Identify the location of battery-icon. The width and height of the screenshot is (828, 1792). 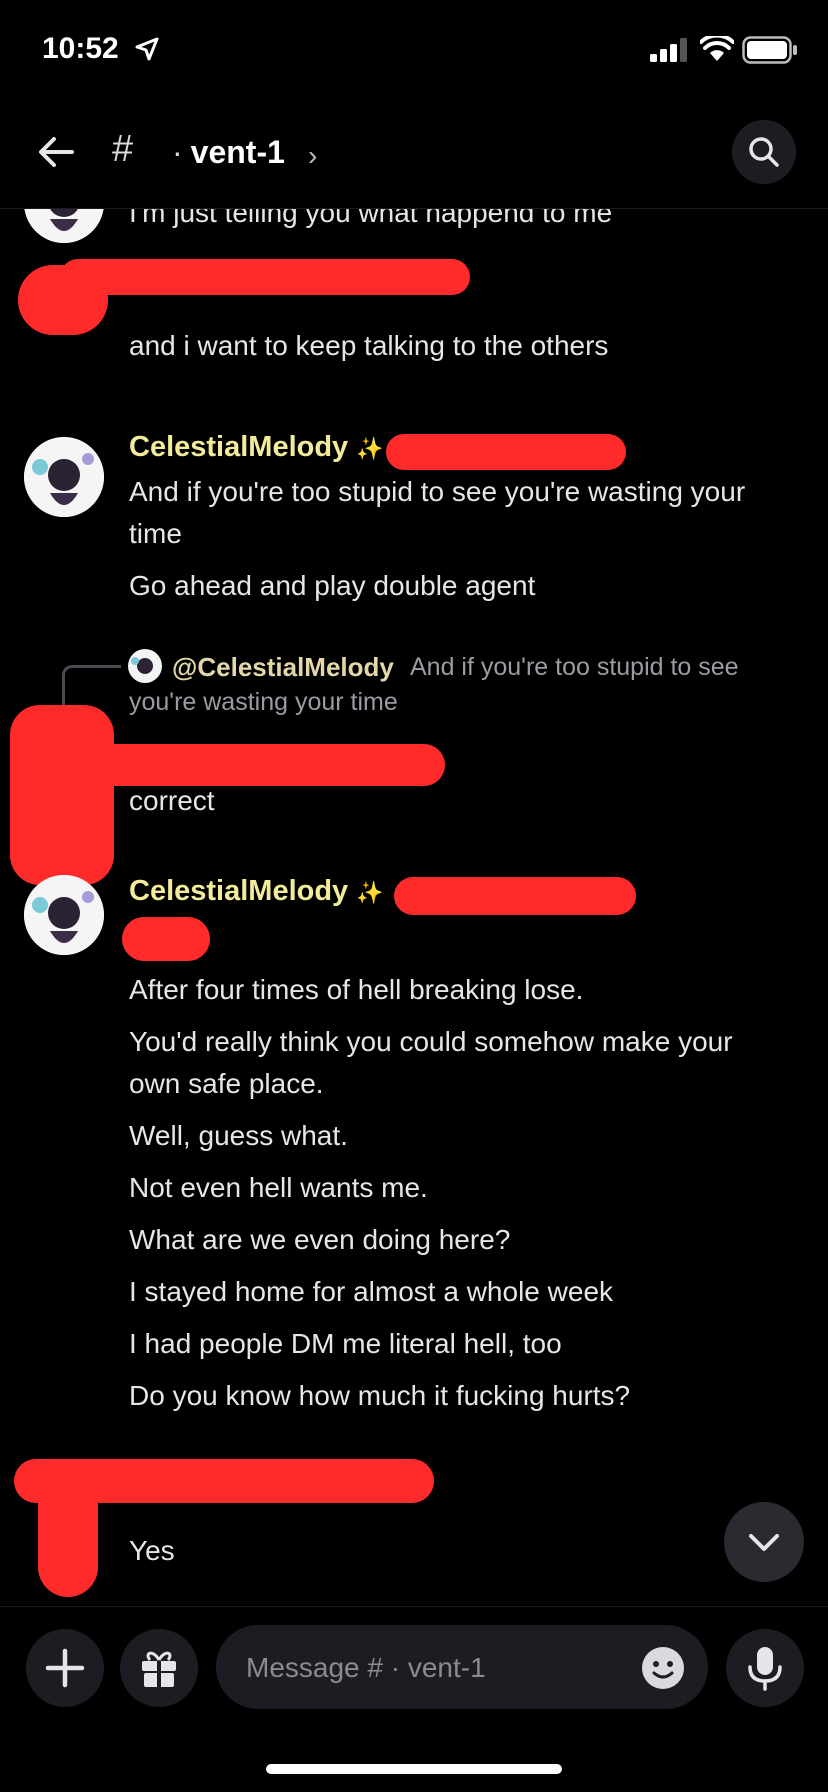
(769, 50).